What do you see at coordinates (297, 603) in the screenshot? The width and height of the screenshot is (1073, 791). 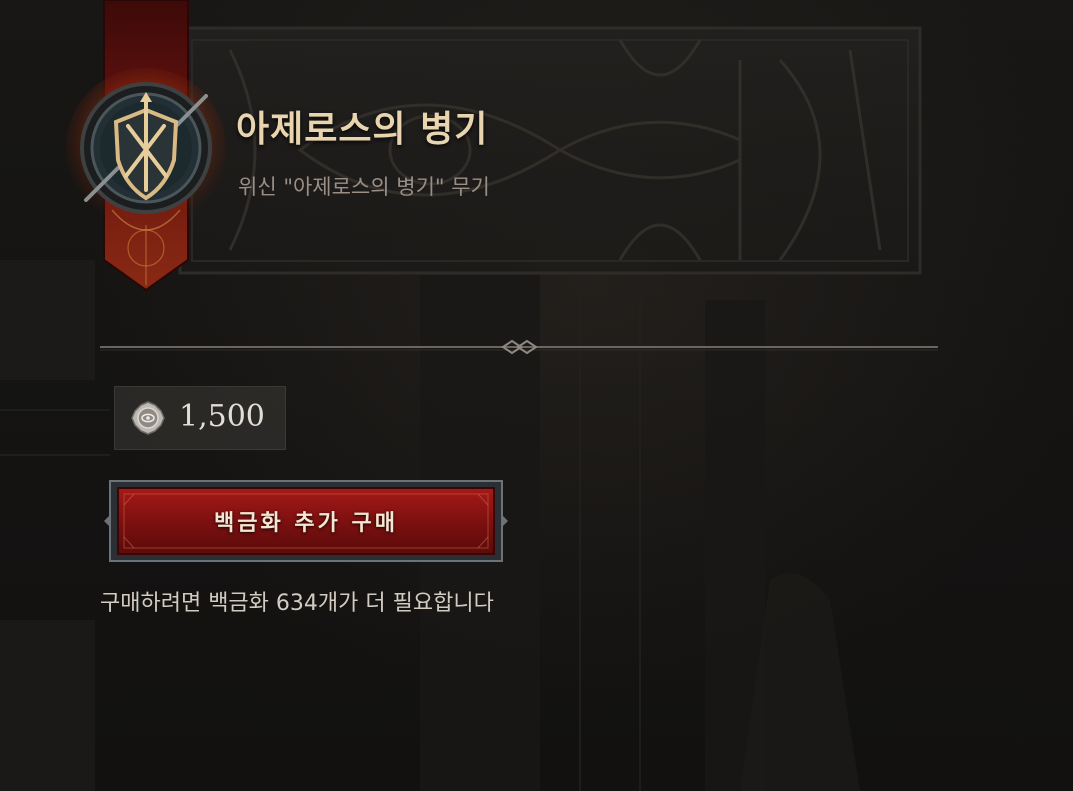 I see `requirement-message: 구매하려면 백금화 634개가 더 필요합니다` at bounding box center [297, 603].